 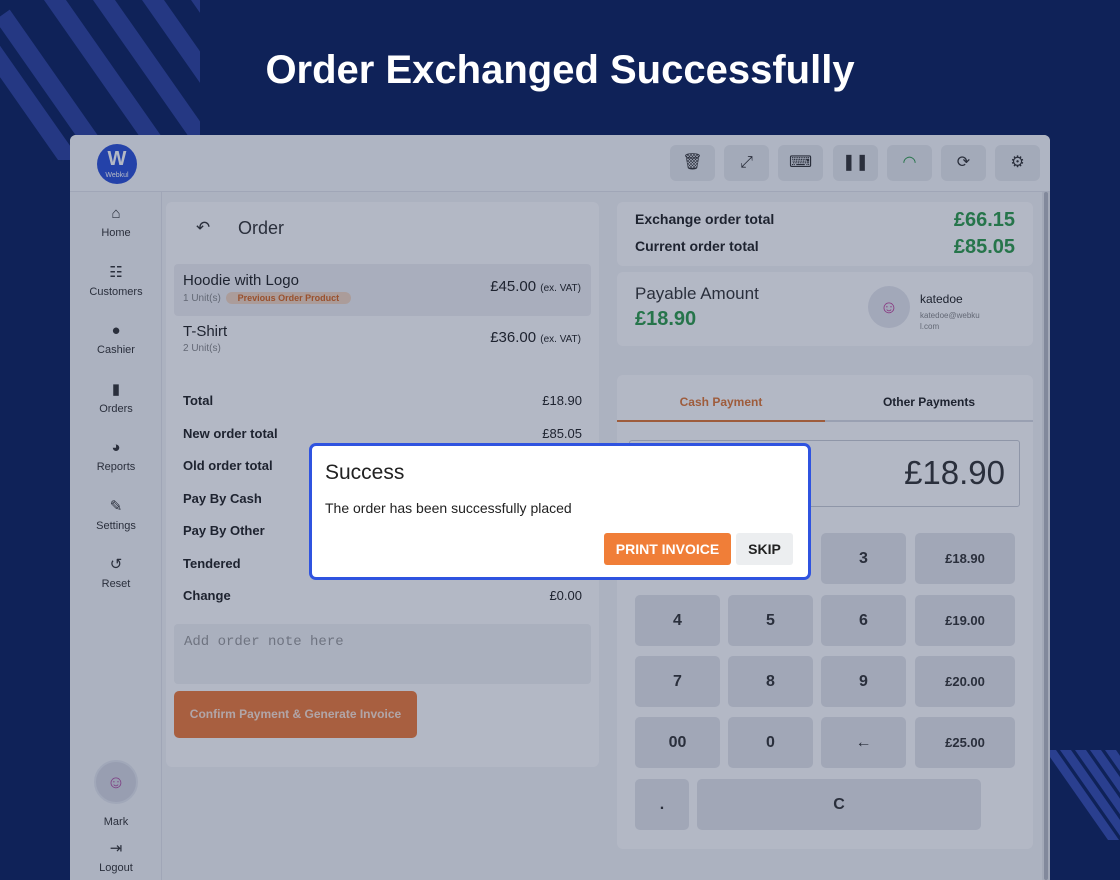 I want to click on print-invoice-button: PRINT INVOICE, so click(x=667, y=549).